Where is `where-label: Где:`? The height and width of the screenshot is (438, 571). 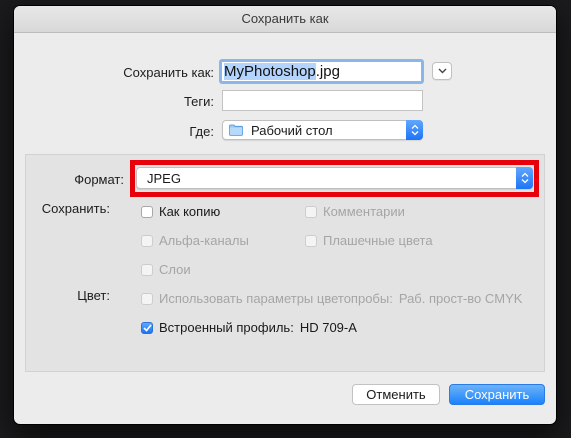
where-label: Где: is located at coordinates (201, 131).